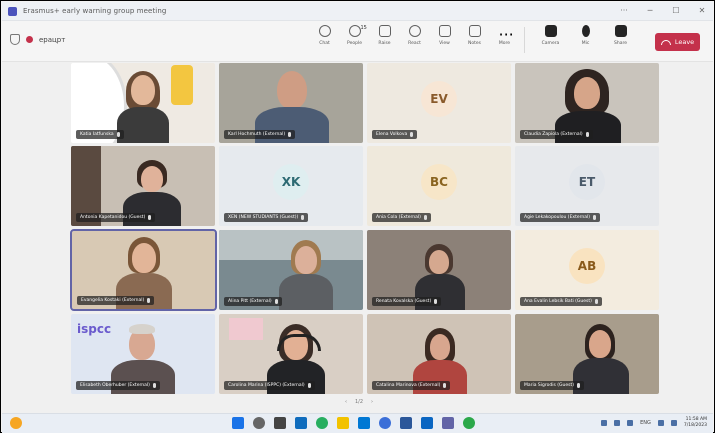 The width and height of the screenshot is (715, 433). Describe the element at coordinates (560, 217) in the screenshot. I see `participant-name: Agie Lekakopoulou (External)` at that location.